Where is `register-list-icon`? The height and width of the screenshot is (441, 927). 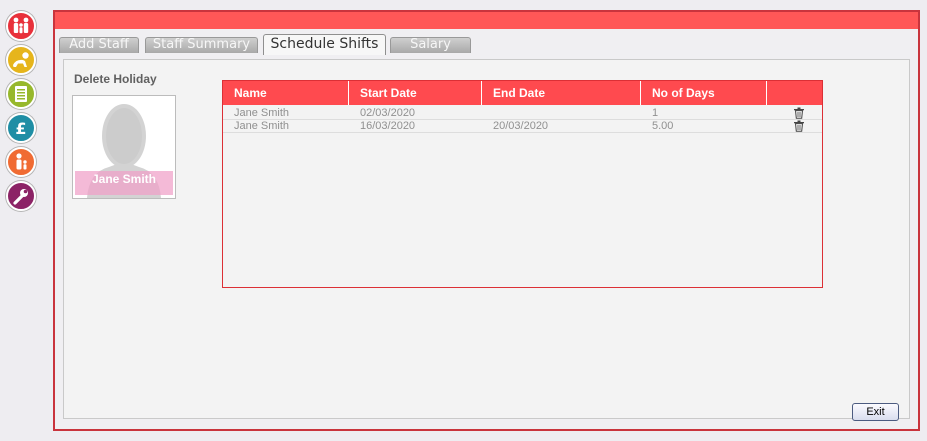
register-list-icon is located at coordinates (21, 94).